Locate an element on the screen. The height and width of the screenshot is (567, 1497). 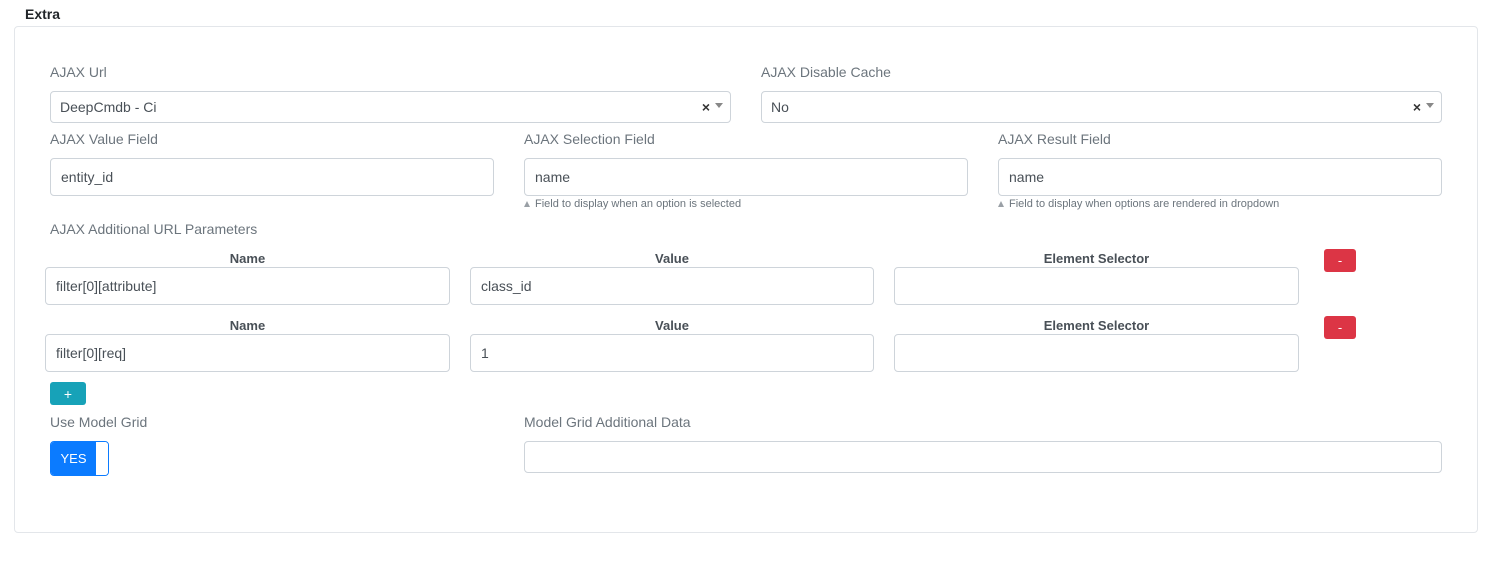
use-model-grid-toggle: YES is located at coordinates (79, 458).